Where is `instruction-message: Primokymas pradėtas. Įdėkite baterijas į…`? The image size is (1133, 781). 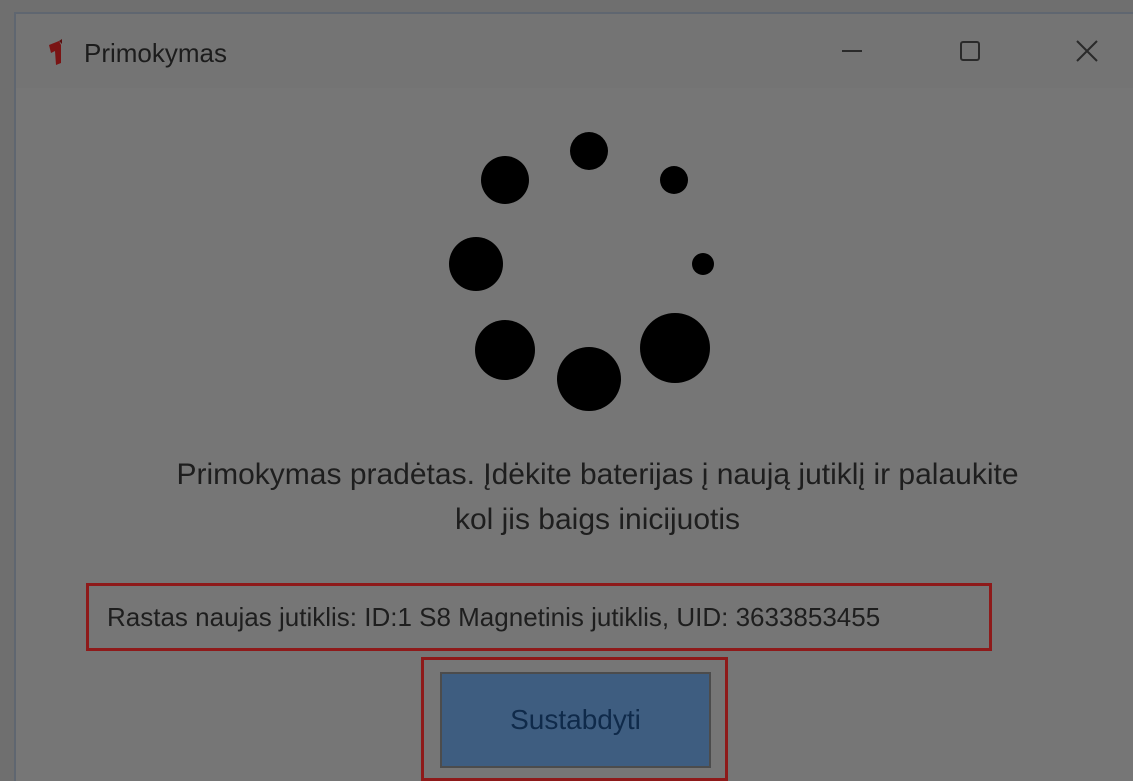 instruction-message: Primokymas pradėtas. Įdėkite baterijas į… is located at coordinates (597, 497).